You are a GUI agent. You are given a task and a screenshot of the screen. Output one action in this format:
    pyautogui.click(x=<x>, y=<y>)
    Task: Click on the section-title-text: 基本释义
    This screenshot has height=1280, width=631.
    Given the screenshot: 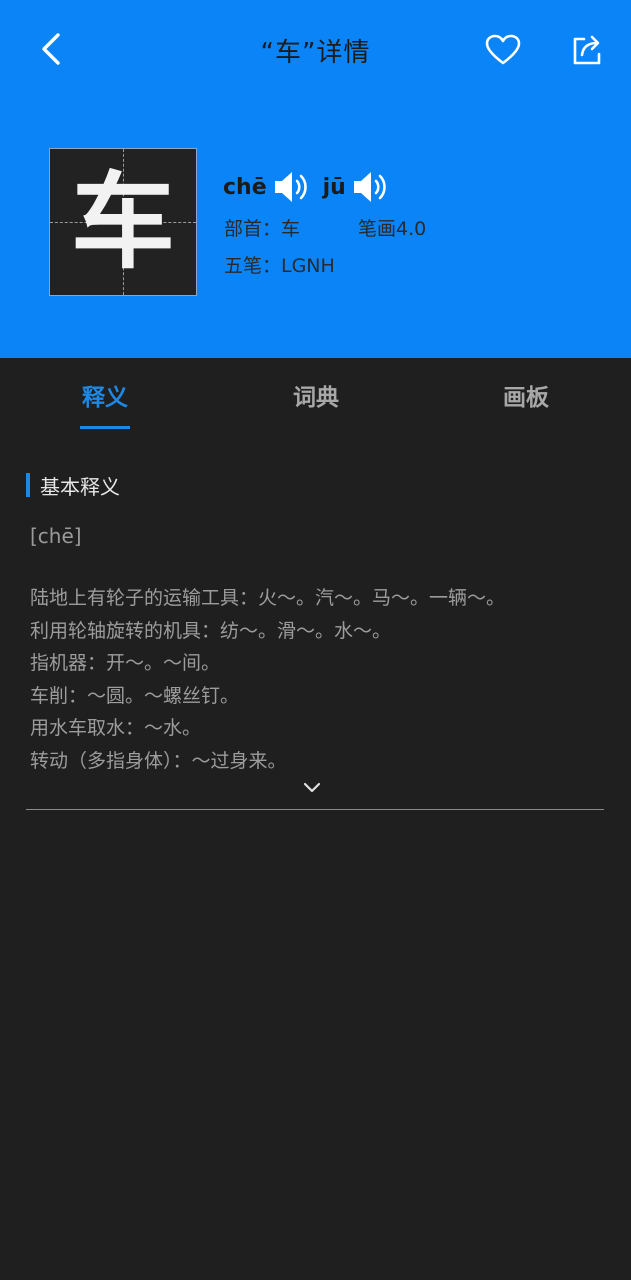 What is the action you would take?
    pyautogui.click(x=80, y=486)
    